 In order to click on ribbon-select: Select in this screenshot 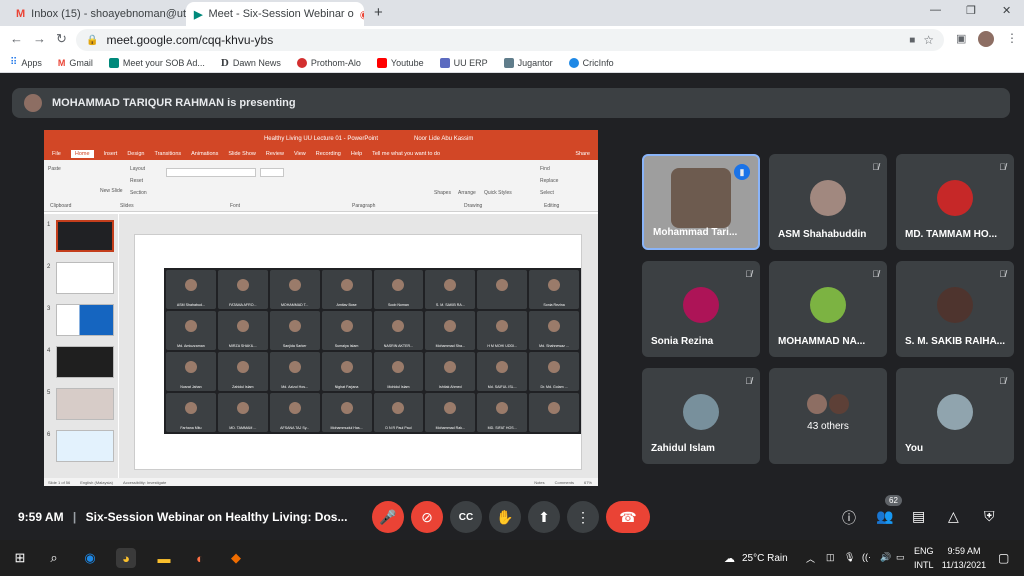, I will do `click(547, 193)`.